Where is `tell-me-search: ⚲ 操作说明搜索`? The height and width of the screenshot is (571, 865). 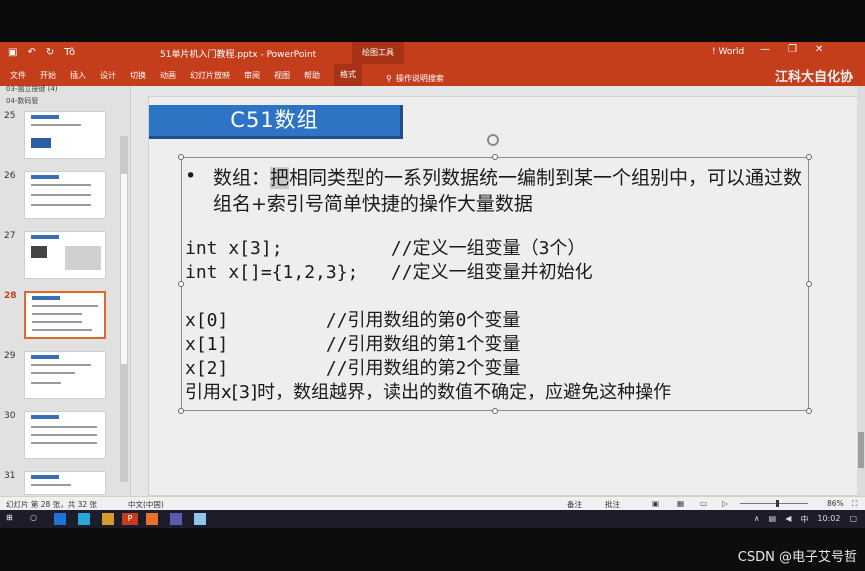
tell-me-search: ⚲ 操作说明搜索 is located at coordinates (415, 78).